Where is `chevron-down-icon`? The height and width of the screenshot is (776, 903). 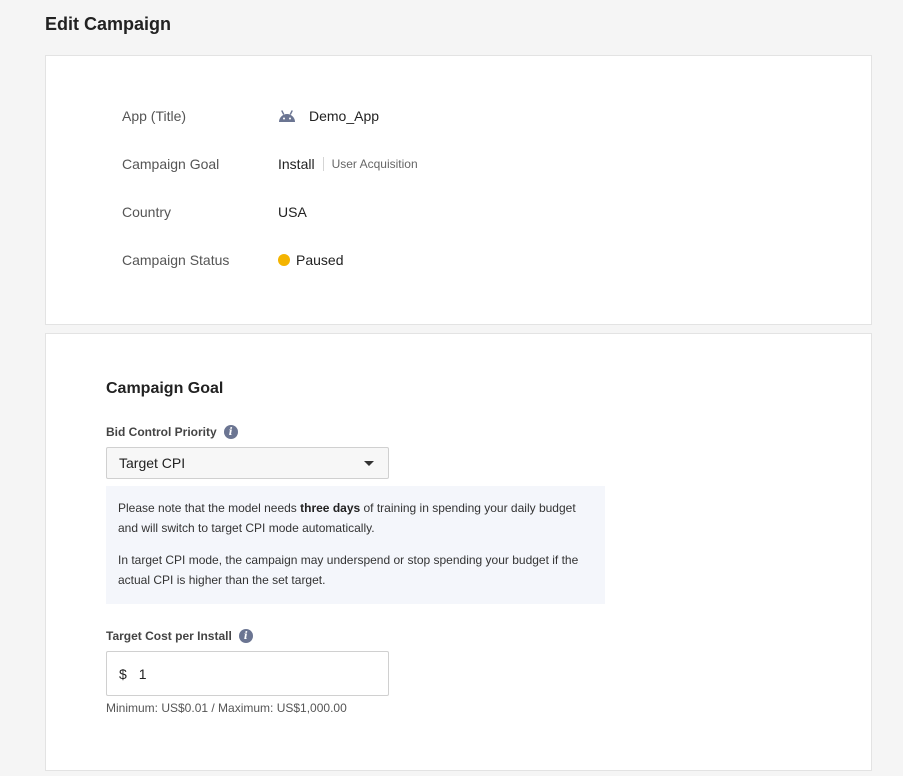
chevron-down-icon is located at coordinates (369, 463).